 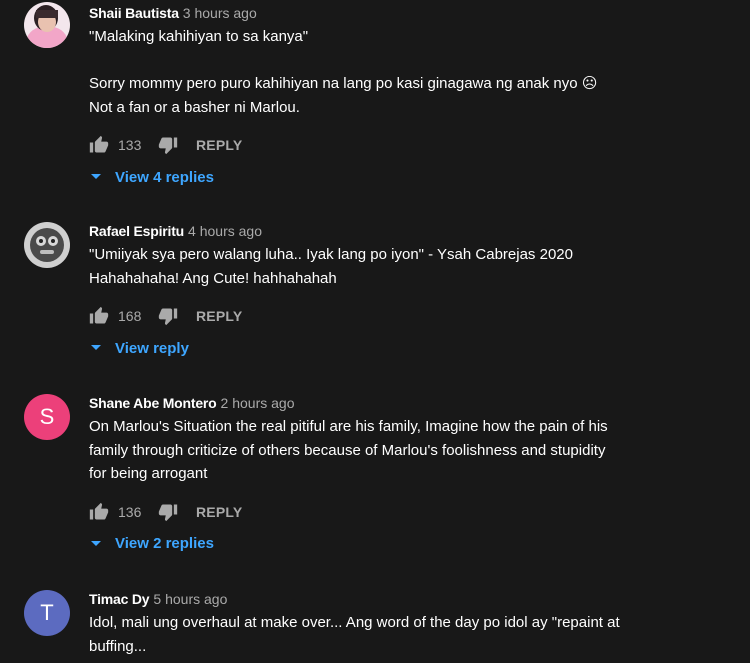 What do you see at coordinates (258, 403) in the screenshot?
I see `comment-time: 2 hours ago` at bounding box center [258, 403].